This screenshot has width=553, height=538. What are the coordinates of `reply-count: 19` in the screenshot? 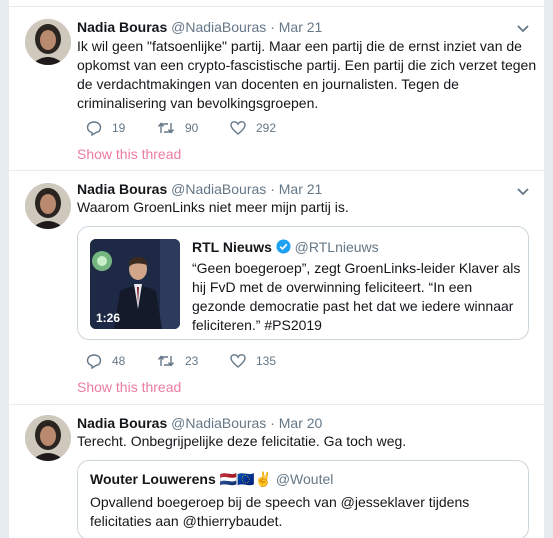 It's located at (119, 128).